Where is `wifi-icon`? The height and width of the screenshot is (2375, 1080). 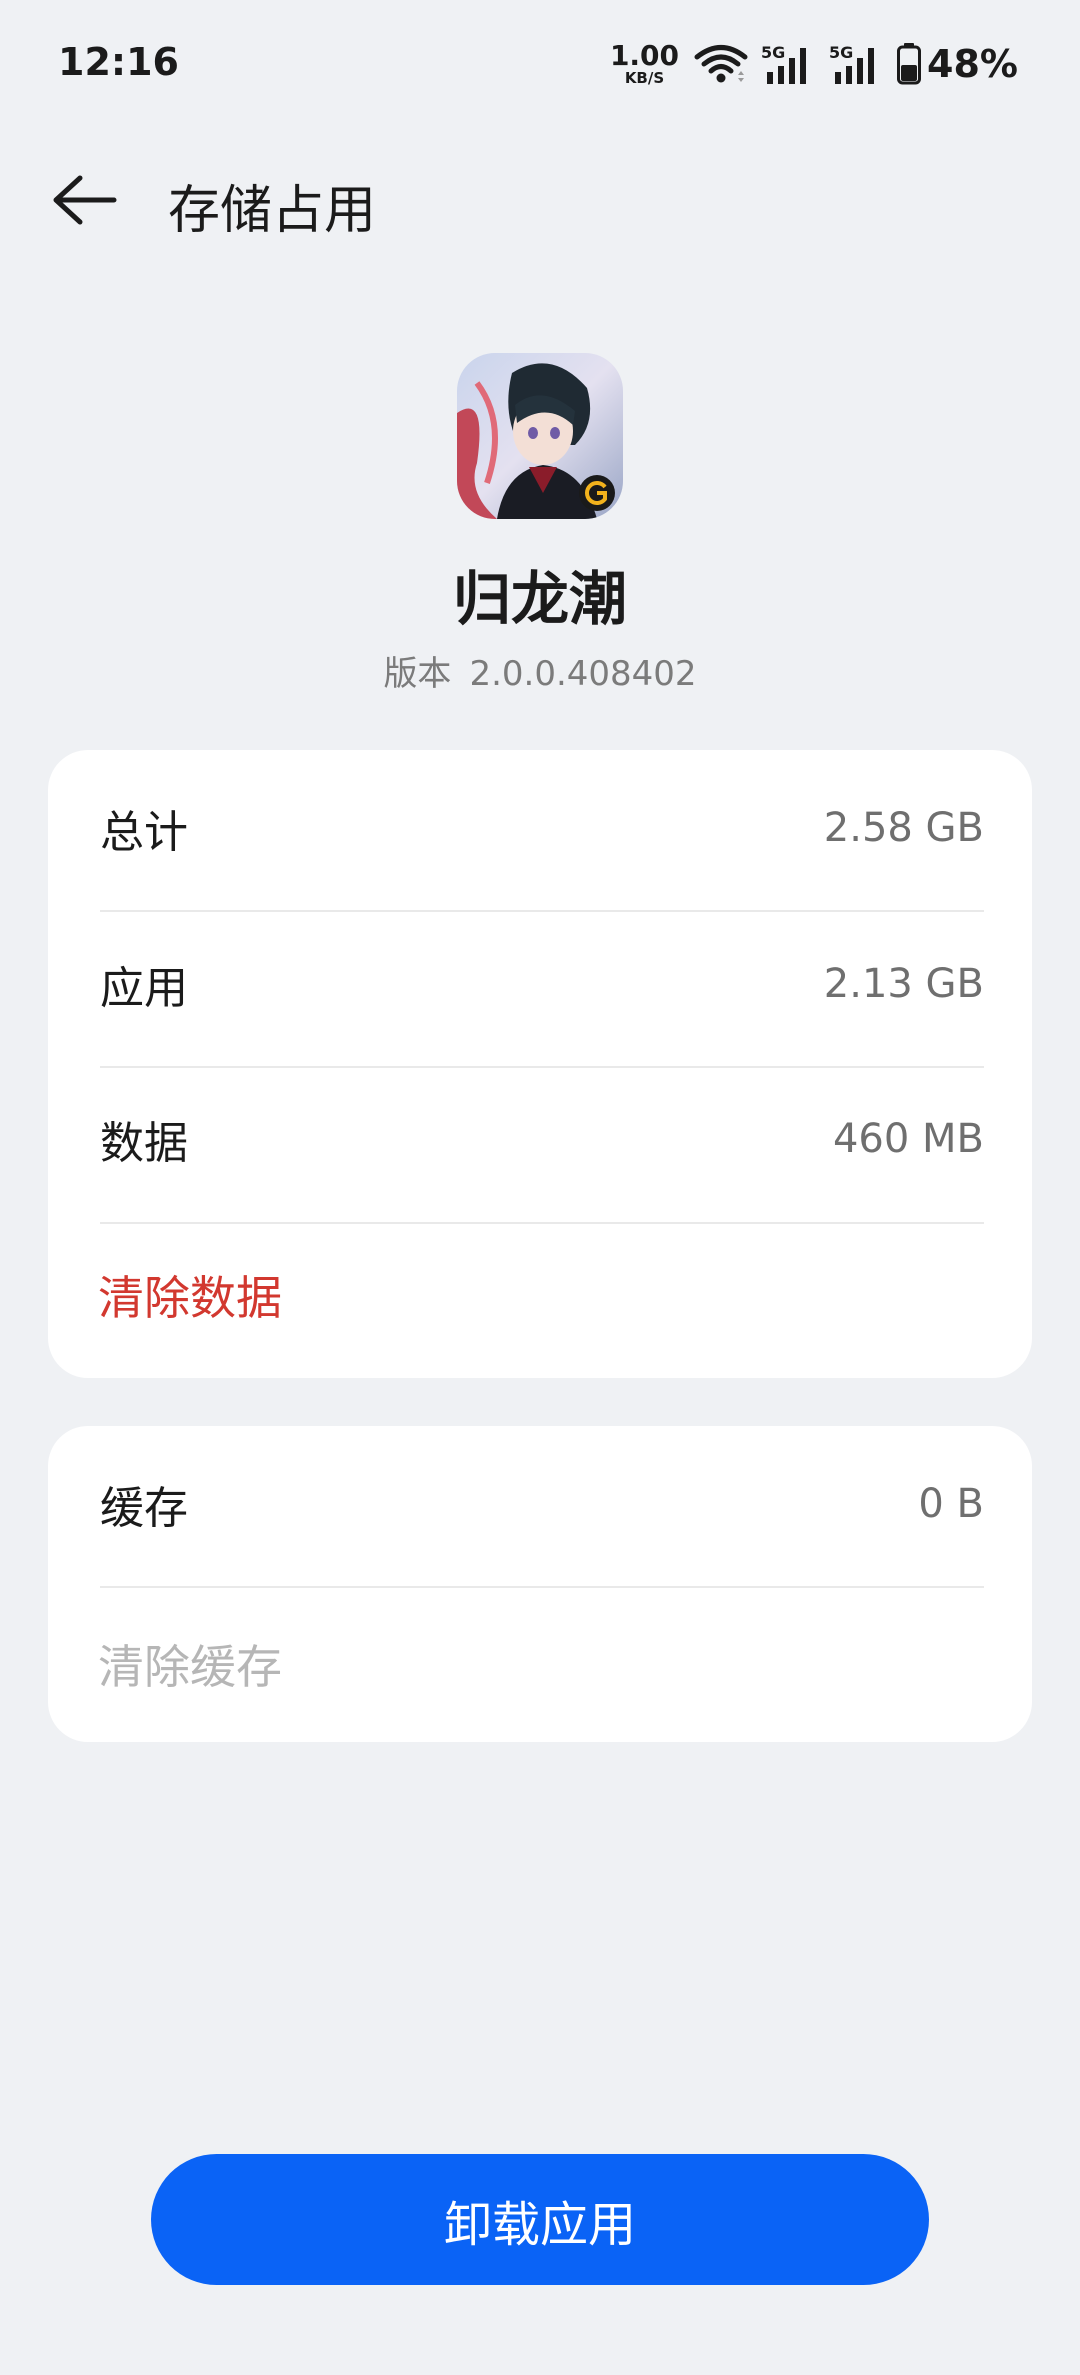
wifi-icon is located at coordinates (721, 64).